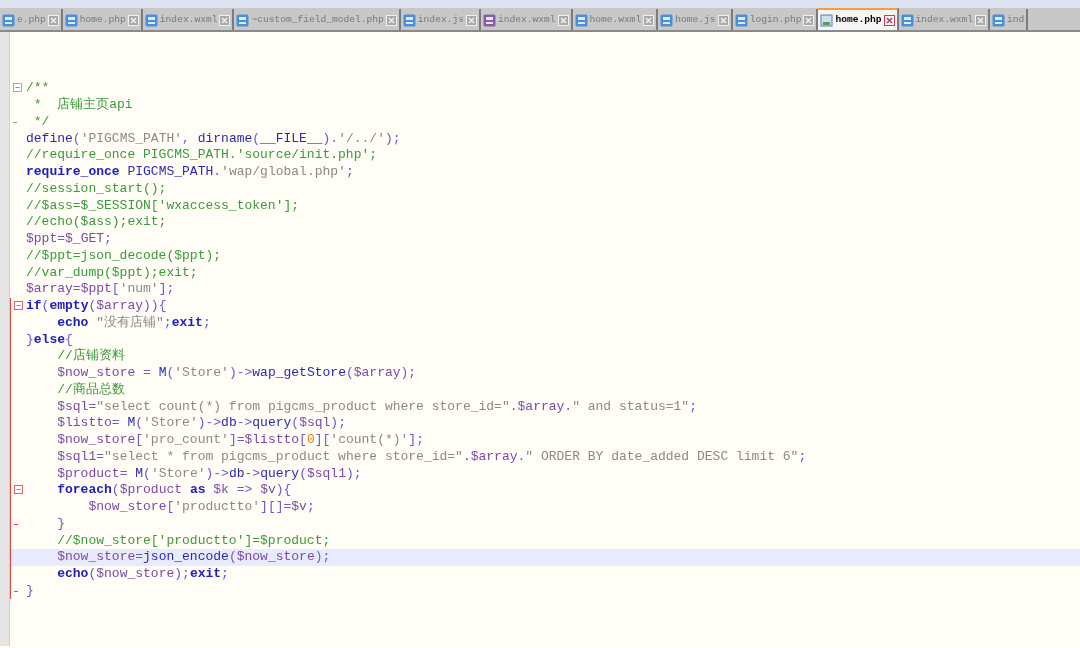 The image size is (1080, 648). I want to click on code-line: $now_store['productto'][]=$v;, so click(201, 507).